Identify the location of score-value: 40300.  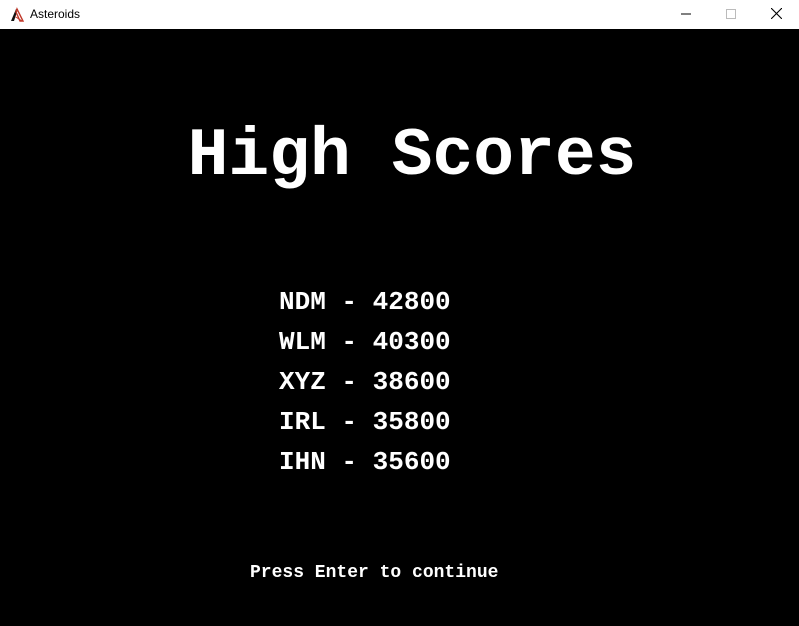
(411, 342).